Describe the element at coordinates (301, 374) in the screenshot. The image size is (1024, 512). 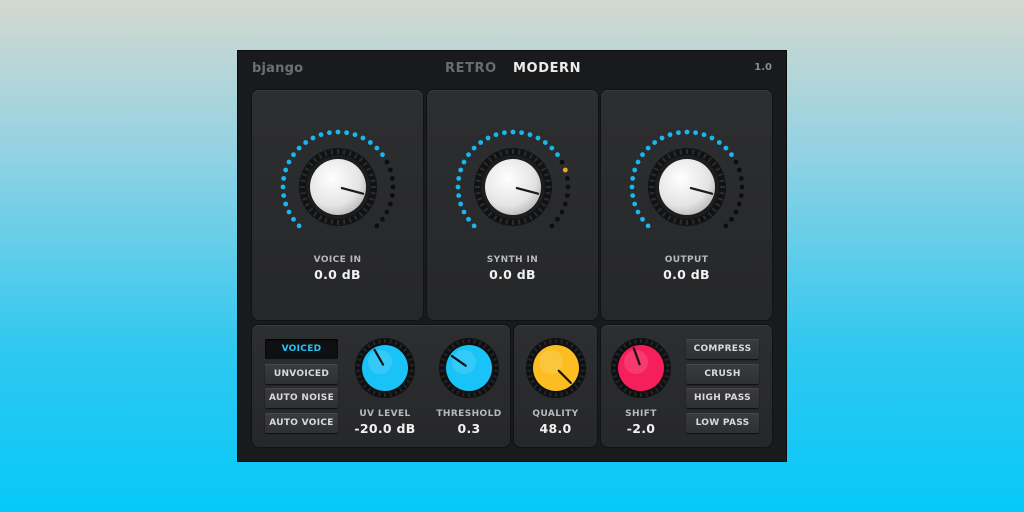
I see `unvoiced-button: UNVOICED` at that location.